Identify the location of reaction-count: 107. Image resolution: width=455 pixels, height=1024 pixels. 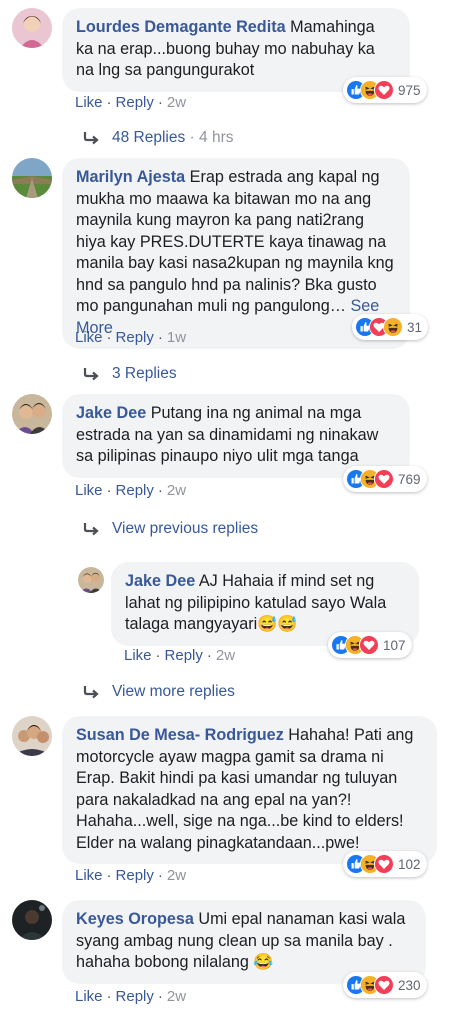
(394, 645).